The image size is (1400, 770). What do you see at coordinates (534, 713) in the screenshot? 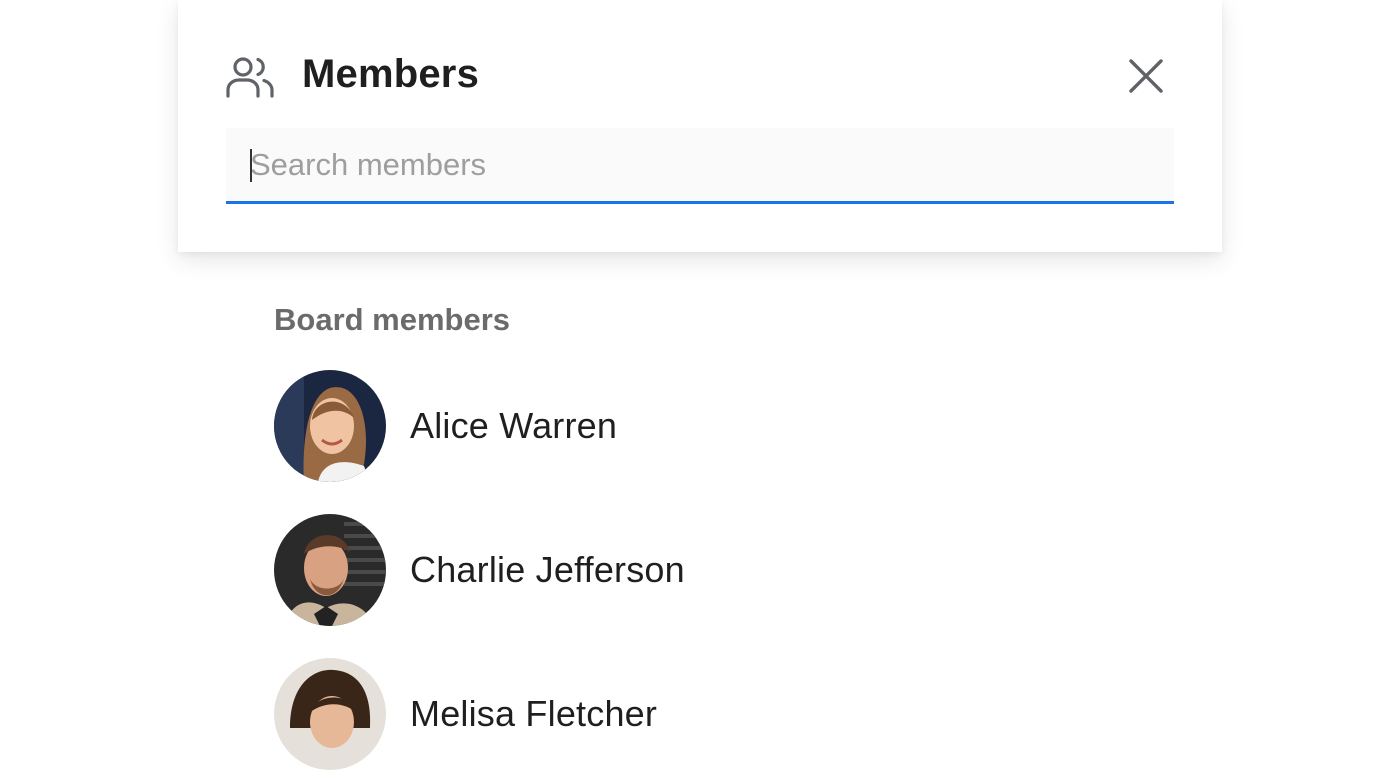
I see `member-name: Melisa Fletcher` at bounding box center [534, 713].